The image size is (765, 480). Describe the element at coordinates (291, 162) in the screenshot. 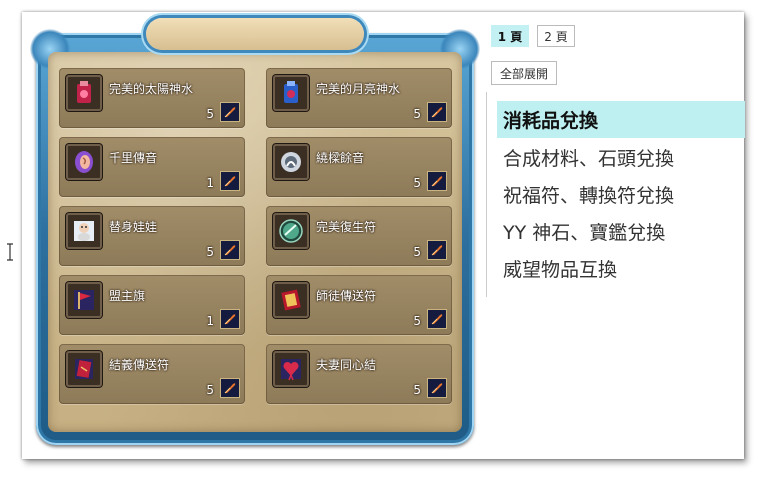

I see `sound-ring-icon` at that location.